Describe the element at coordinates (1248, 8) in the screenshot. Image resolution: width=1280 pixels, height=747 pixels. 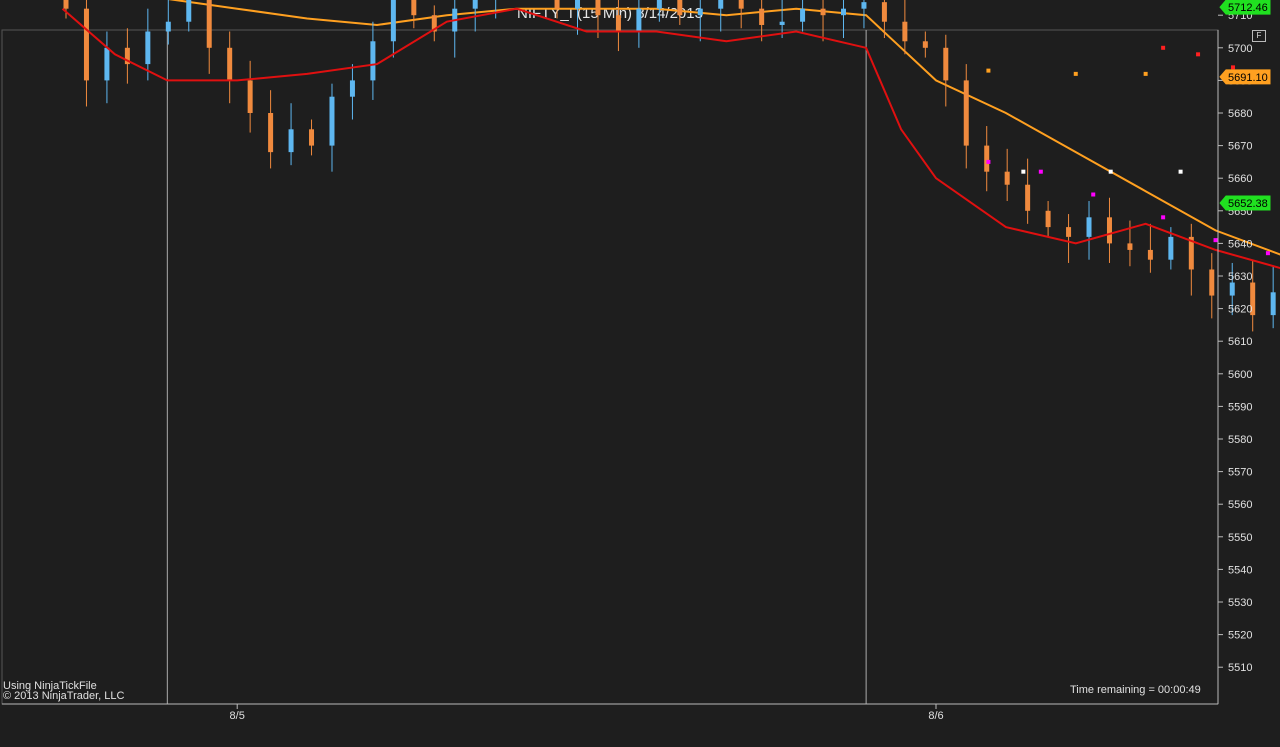
I see `price-marker-label: 5712.46` at that location.